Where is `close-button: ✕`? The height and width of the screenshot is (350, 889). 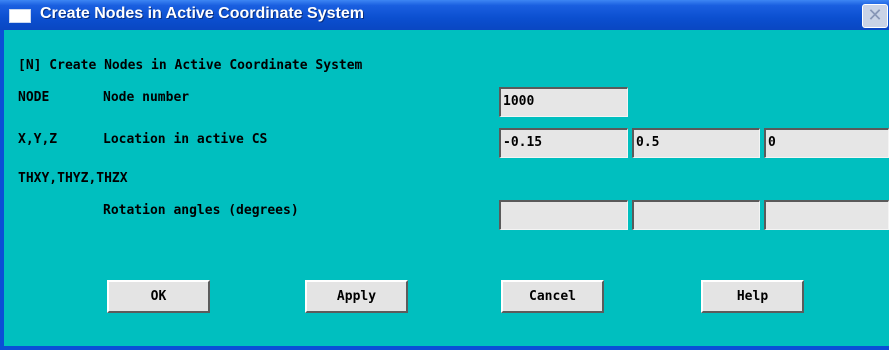
close-button: ✕ is located at coordinates (875, 16).